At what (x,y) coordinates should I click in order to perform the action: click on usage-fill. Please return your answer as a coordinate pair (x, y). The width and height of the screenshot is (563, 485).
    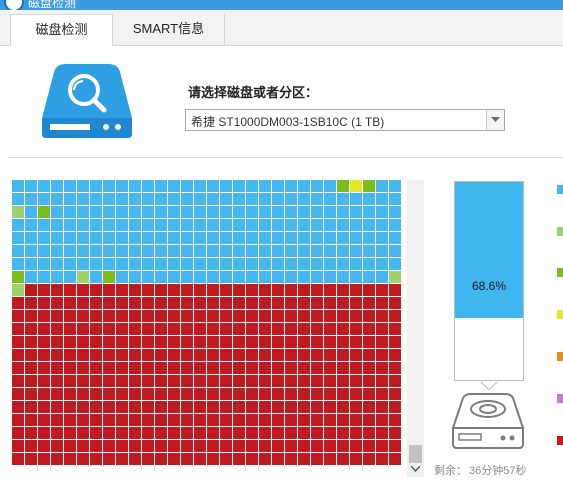
    Looking at the image, I should click on (489, 250).